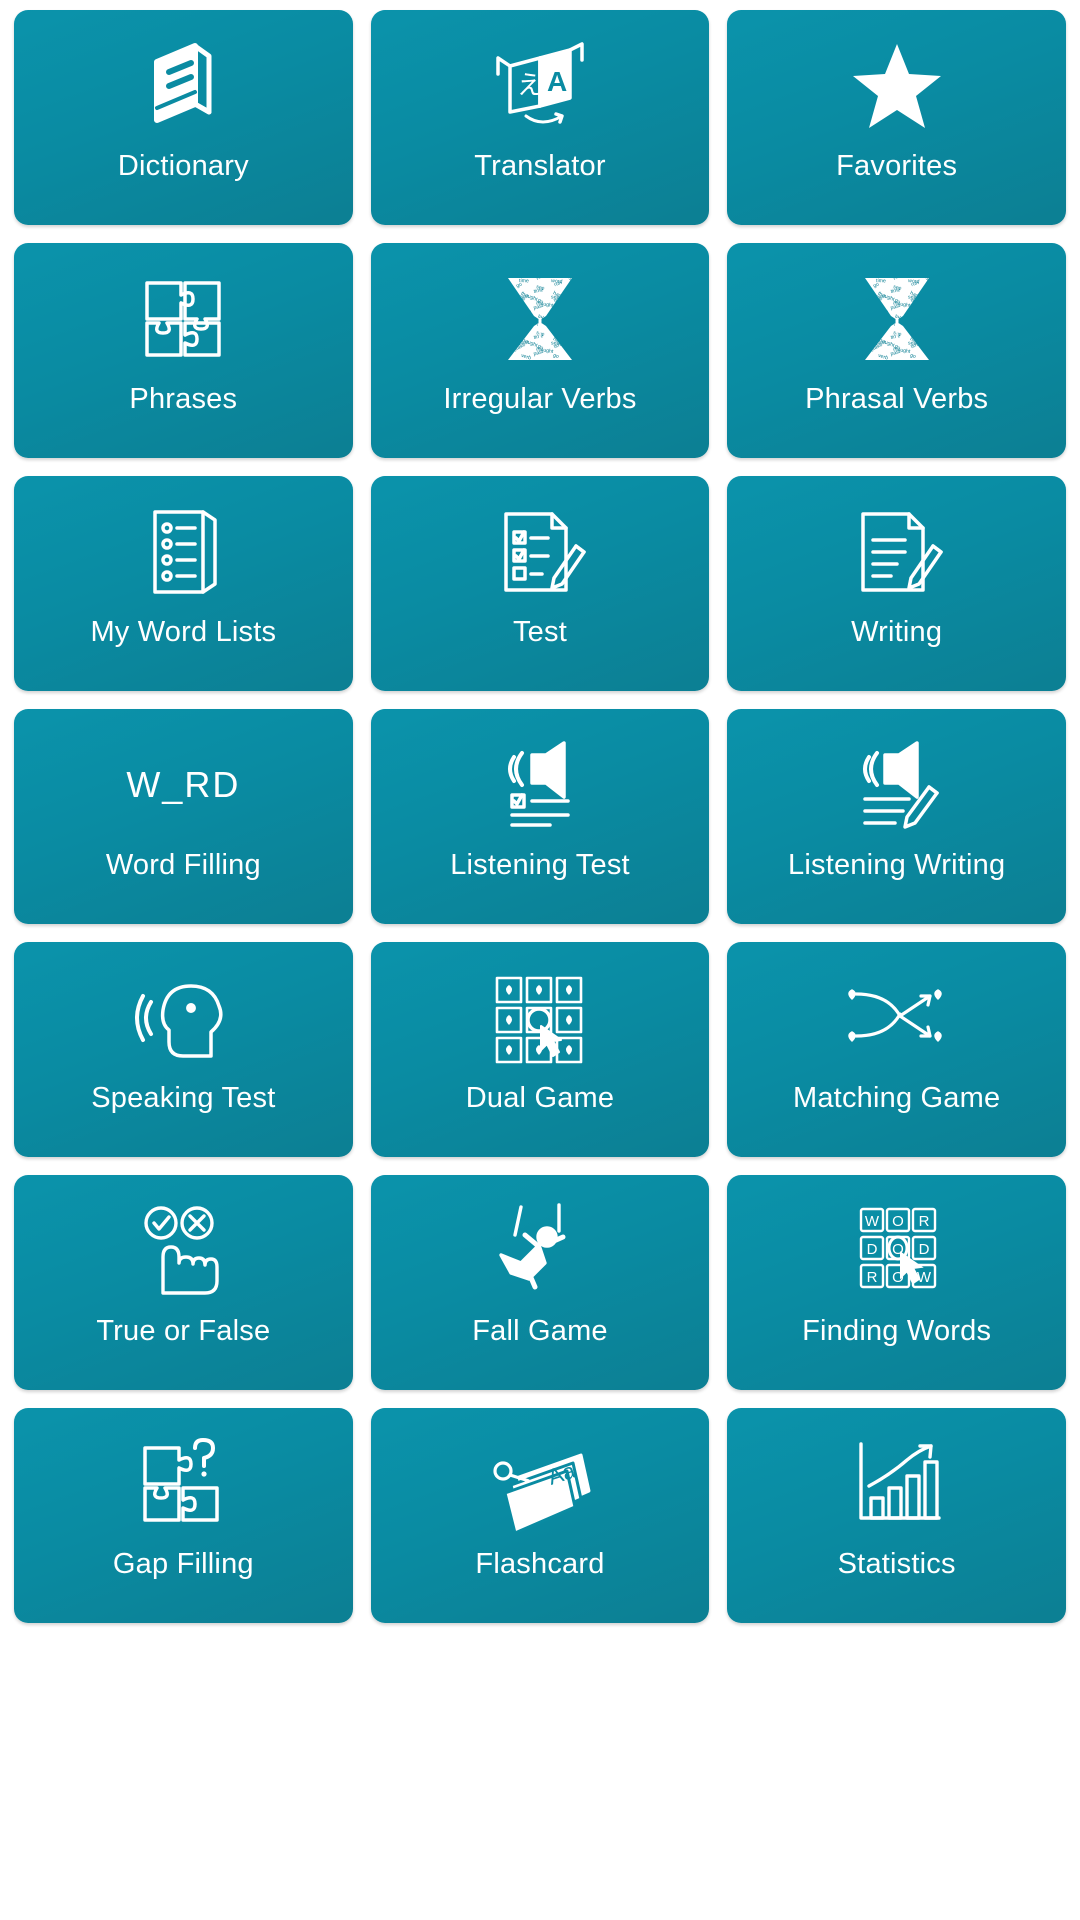  What do you see at coordinates (540, 1564) in the screenshot?
I see `tile-label: Flashcard` at bounding box center [540, 1564].